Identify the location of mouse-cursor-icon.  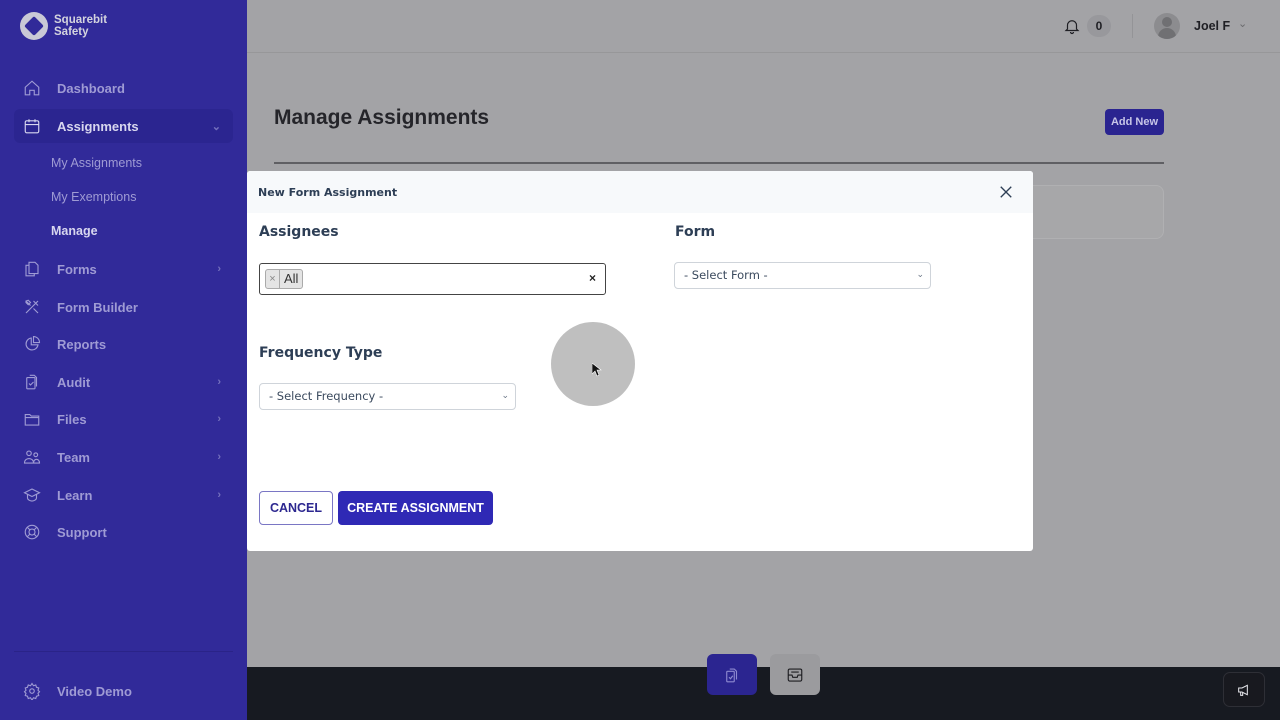
(597, 370).